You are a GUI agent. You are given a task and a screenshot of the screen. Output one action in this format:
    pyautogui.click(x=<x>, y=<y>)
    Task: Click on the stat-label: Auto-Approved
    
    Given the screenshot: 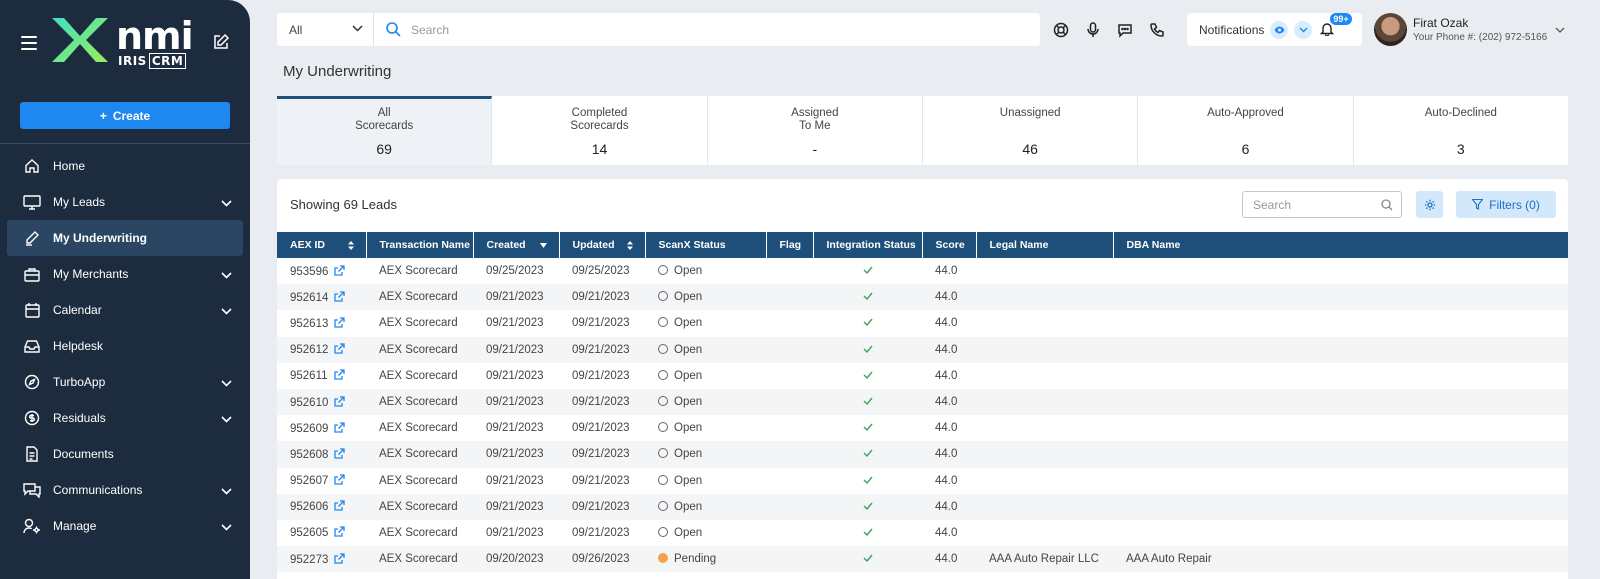 What is the action you would take?
    pyautogui.click(x=1245, y=113)
    